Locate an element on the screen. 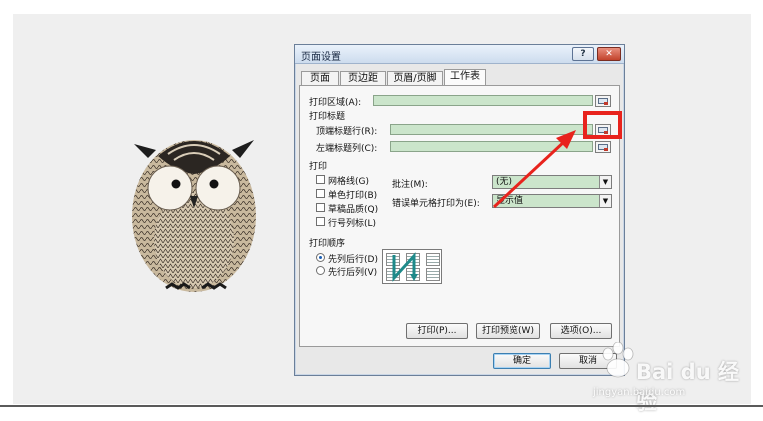 This screenshot has height=421, width=763. watermark-url: jingyan.baidu.com is located at coordinates (639, 392).